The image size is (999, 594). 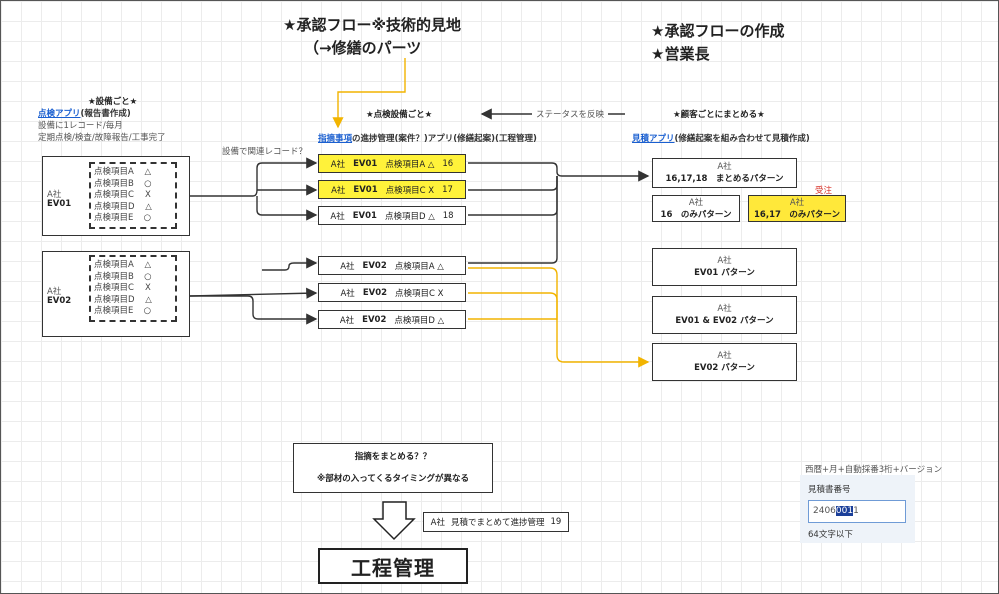 I want to click on ev02-to-record-a, so click(x=290, y=264).